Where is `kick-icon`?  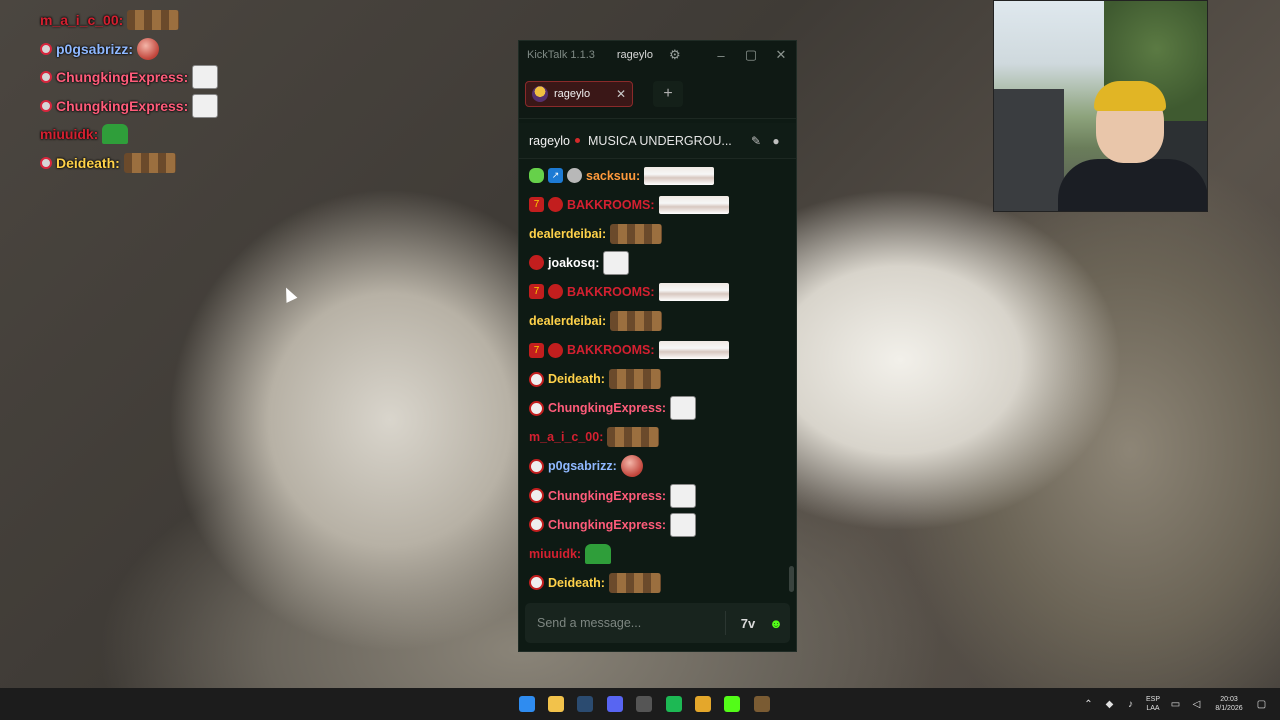
kick-icon is located at coordinates (732, 704).